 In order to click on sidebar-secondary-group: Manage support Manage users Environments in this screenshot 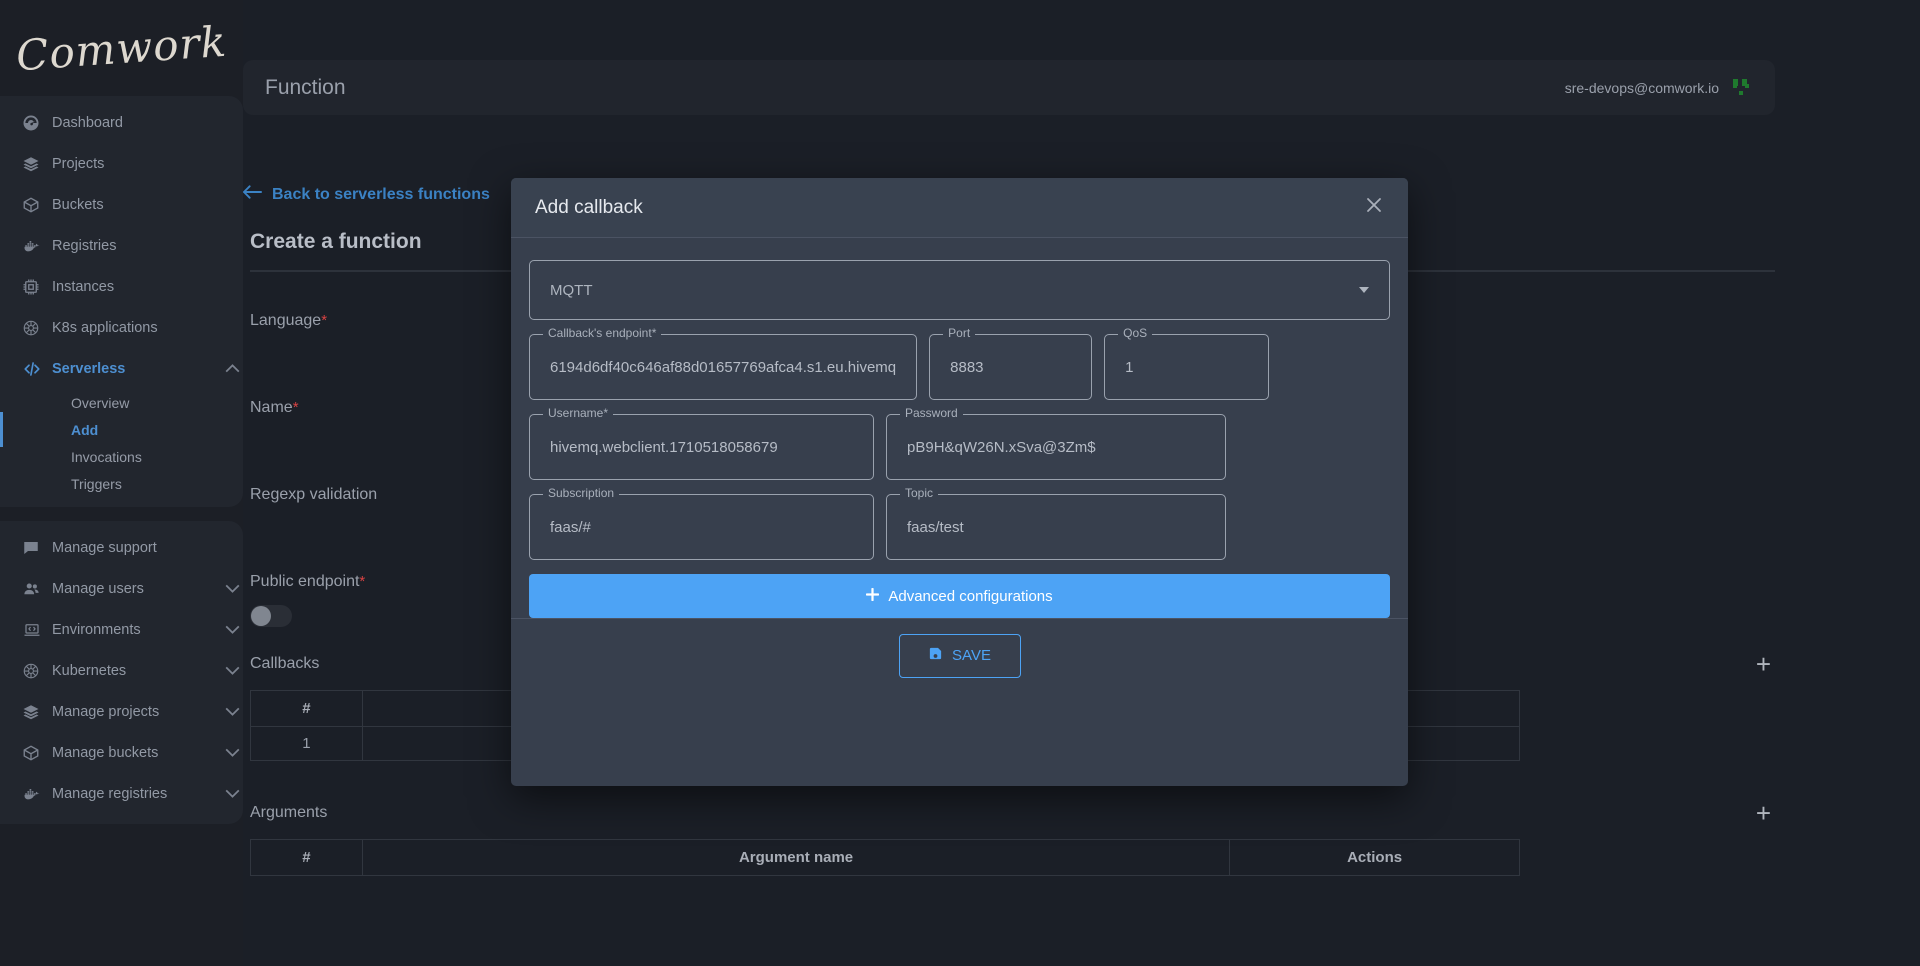, I will do `click(121, 672)`.